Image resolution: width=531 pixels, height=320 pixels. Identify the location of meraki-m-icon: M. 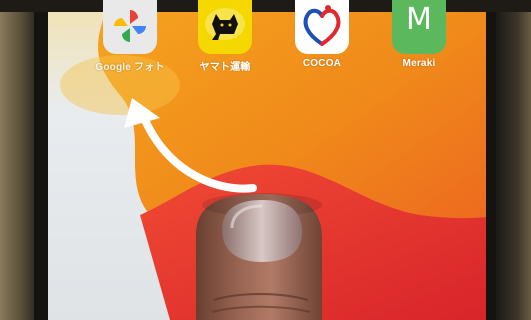
(419, 27).